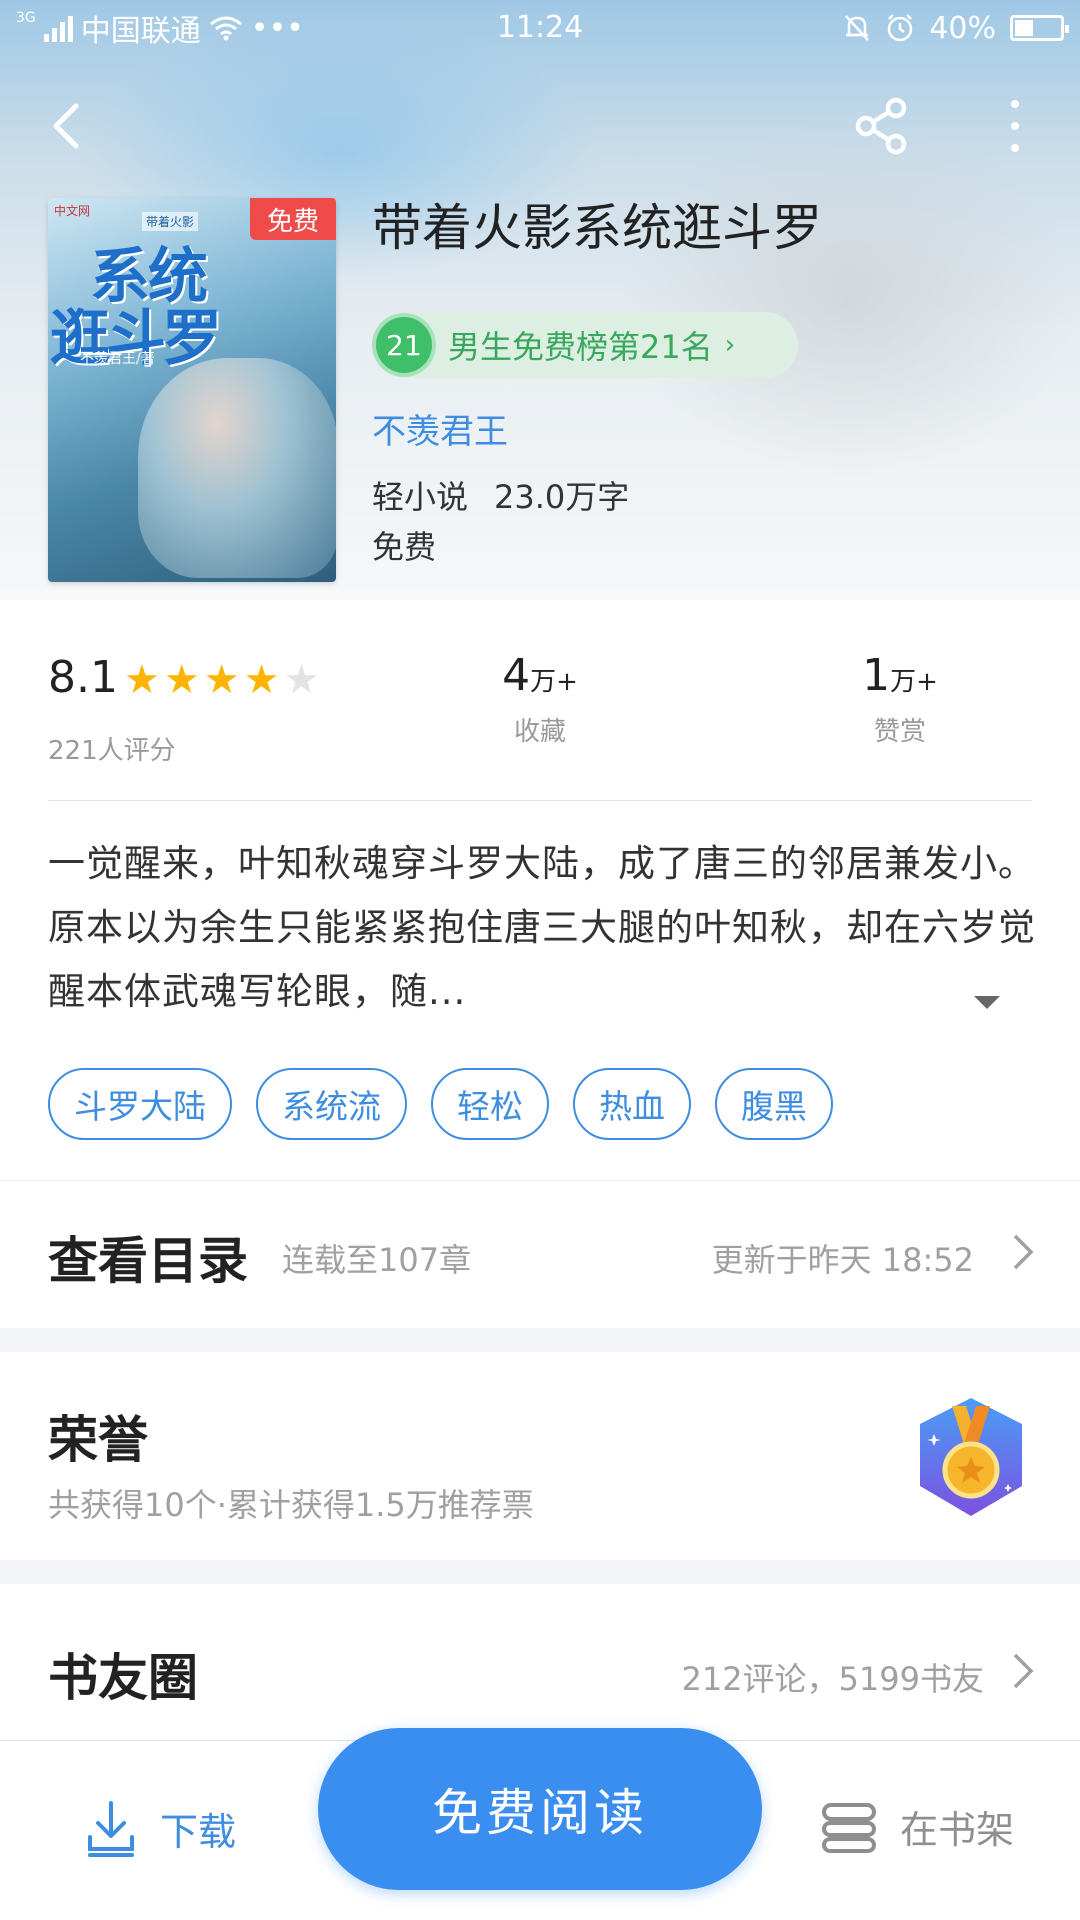 Image resolution: width=1080 pixels, height=1920 pixels. What do you see at coordinates (117, 359) in the screenshot?
I see `cover-author: 不羡君王/著` at bounding box center [117, 359].